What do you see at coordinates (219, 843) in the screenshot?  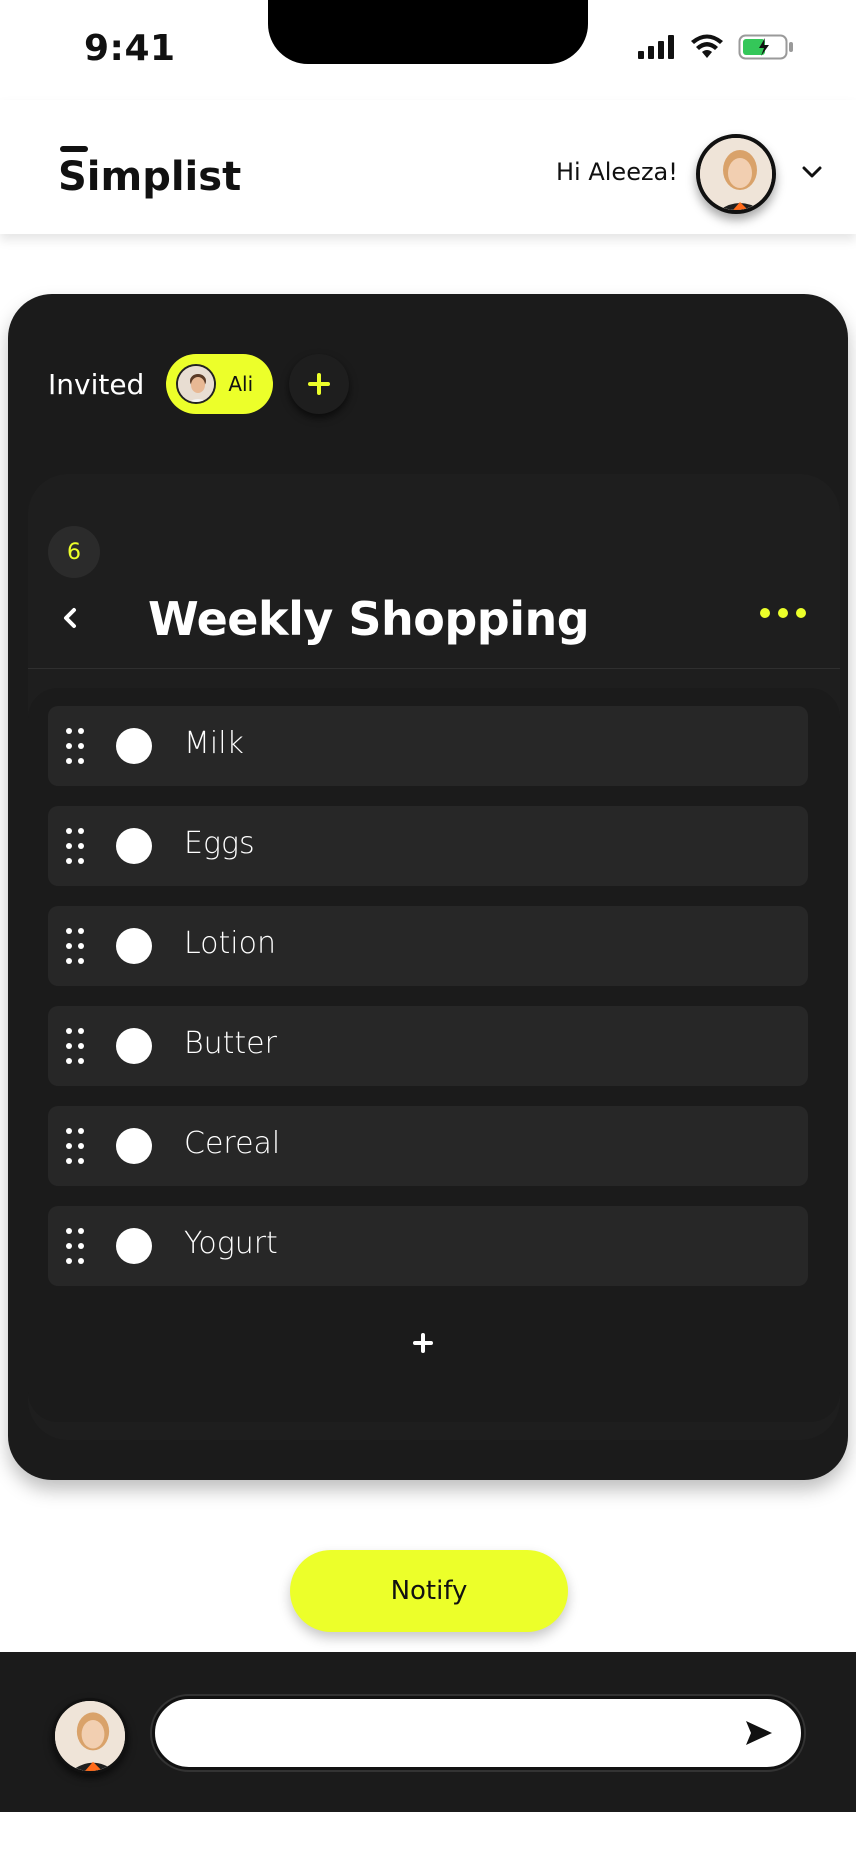 I see `item-label: Eggs` at bounding box center [219, 843].